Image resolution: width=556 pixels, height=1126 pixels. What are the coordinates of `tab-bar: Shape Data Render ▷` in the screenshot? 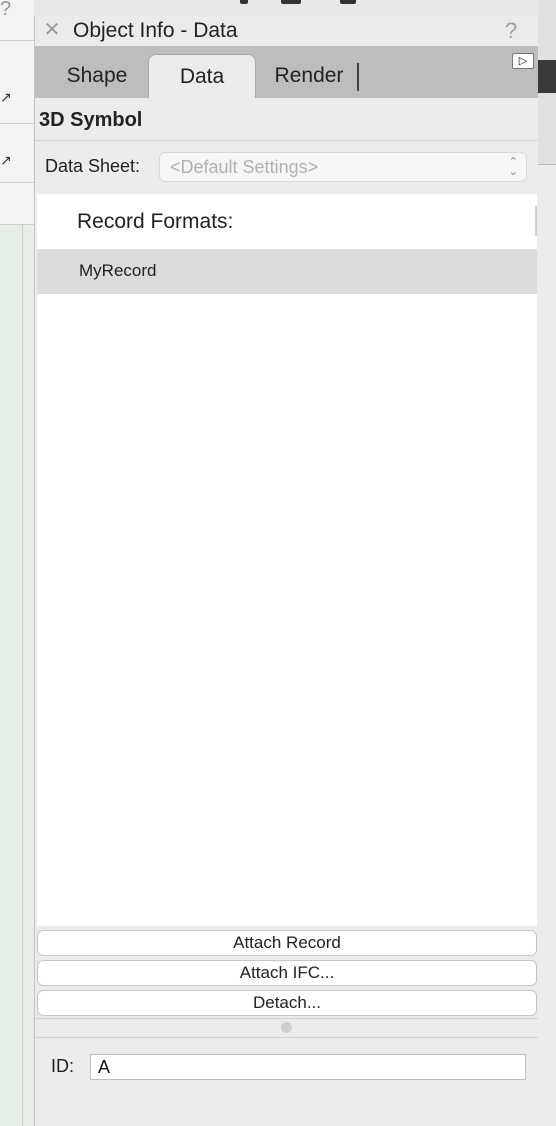 It's located at (286, 72).